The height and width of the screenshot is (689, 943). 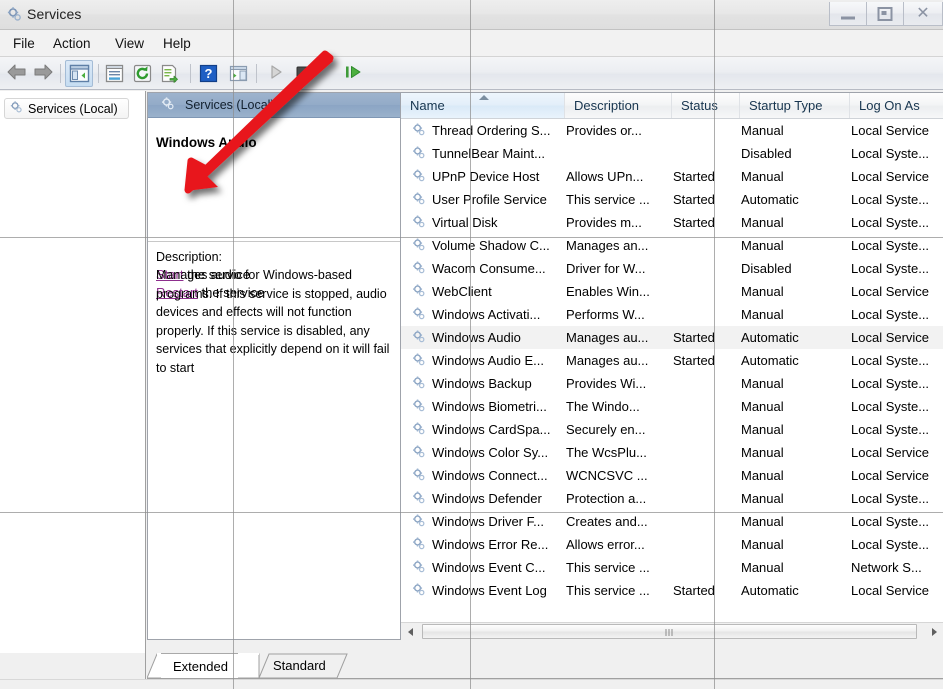 What do you see at coordinates (17, 73) in the screenshot?
I see `back-icon` at bounding box center [17, 73].